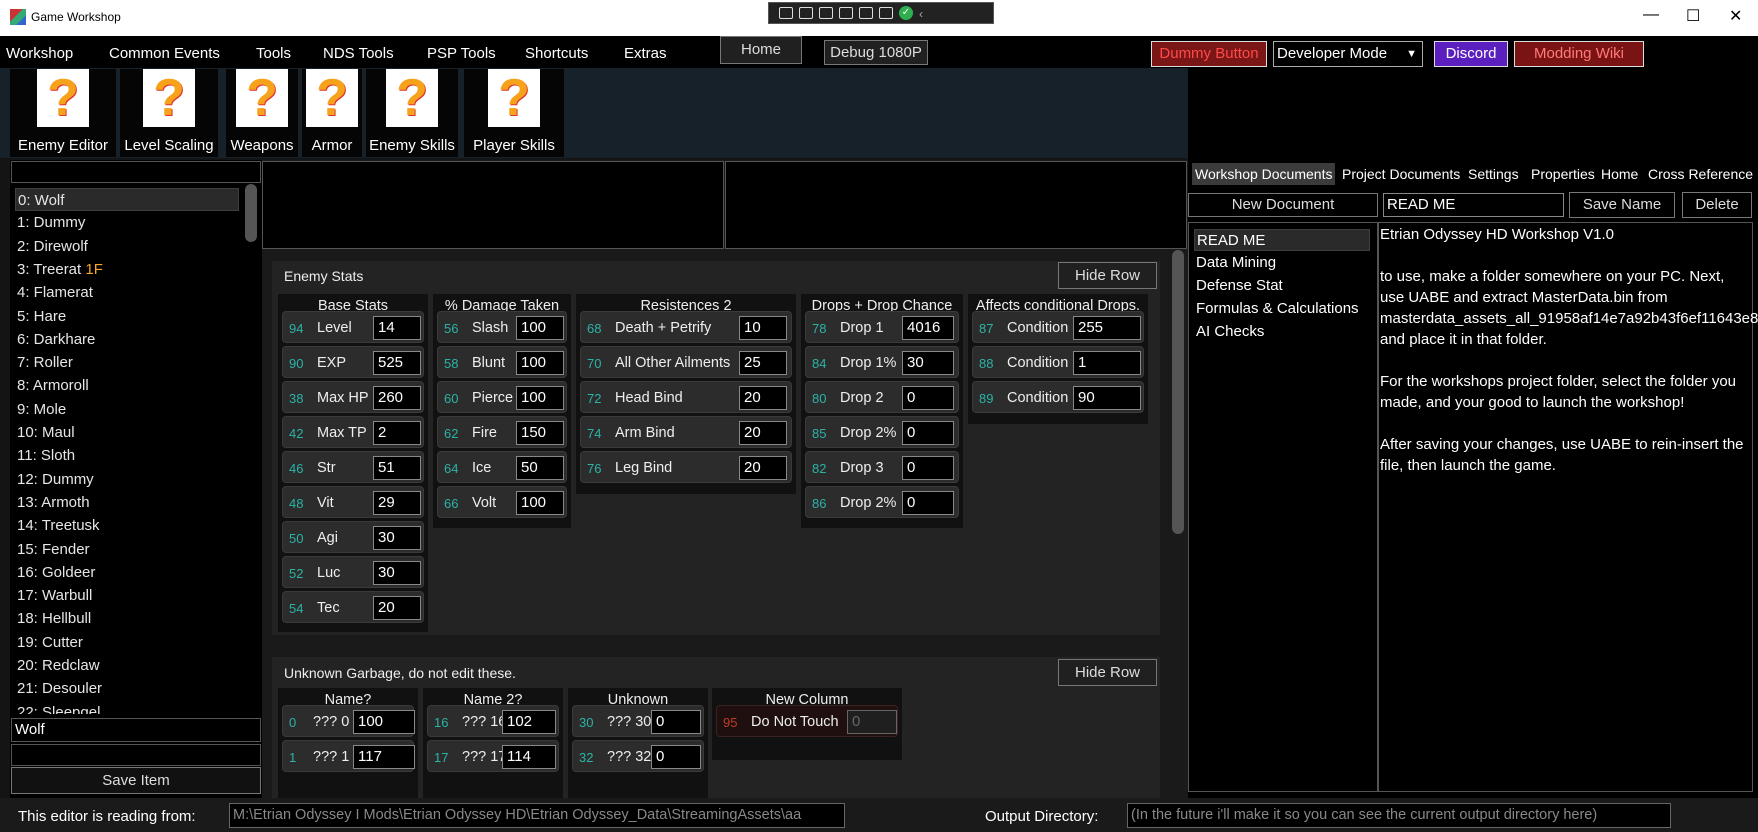 This screenshot has height=832, width=1758. Describe the element at coordinates (353, 502) in the screenshot. I see `stat-field: 48 Vit 29` at that location.